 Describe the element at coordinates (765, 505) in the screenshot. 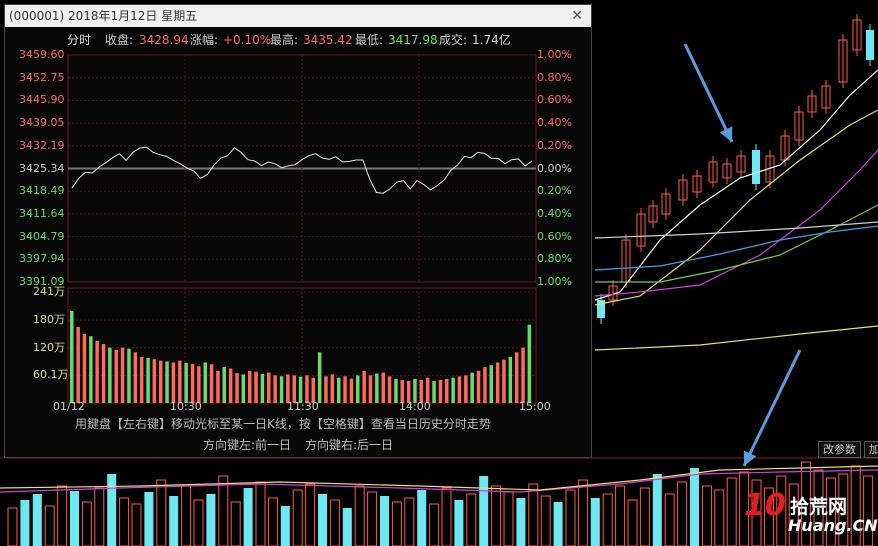

I see `watermark-number: 10` at that location.